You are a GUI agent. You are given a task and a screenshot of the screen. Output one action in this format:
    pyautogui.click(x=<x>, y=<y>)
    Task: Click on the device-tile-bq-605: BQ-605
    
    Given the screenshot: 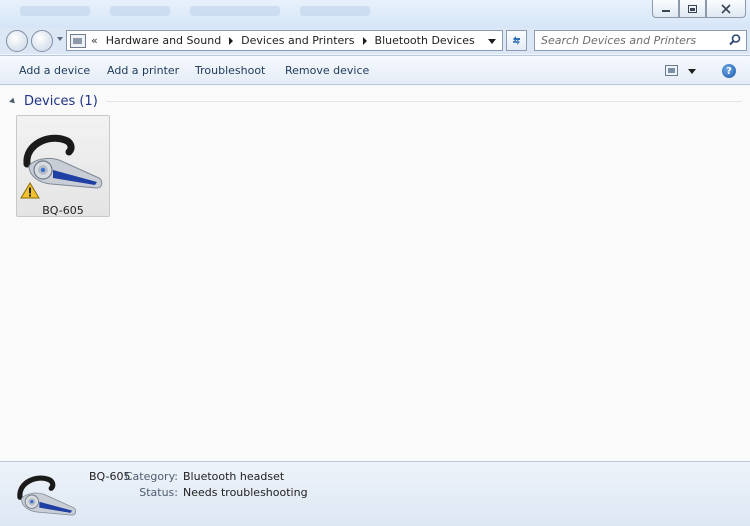 What is the action you would take?
    pyautogui.click(x=63, y=166)
    